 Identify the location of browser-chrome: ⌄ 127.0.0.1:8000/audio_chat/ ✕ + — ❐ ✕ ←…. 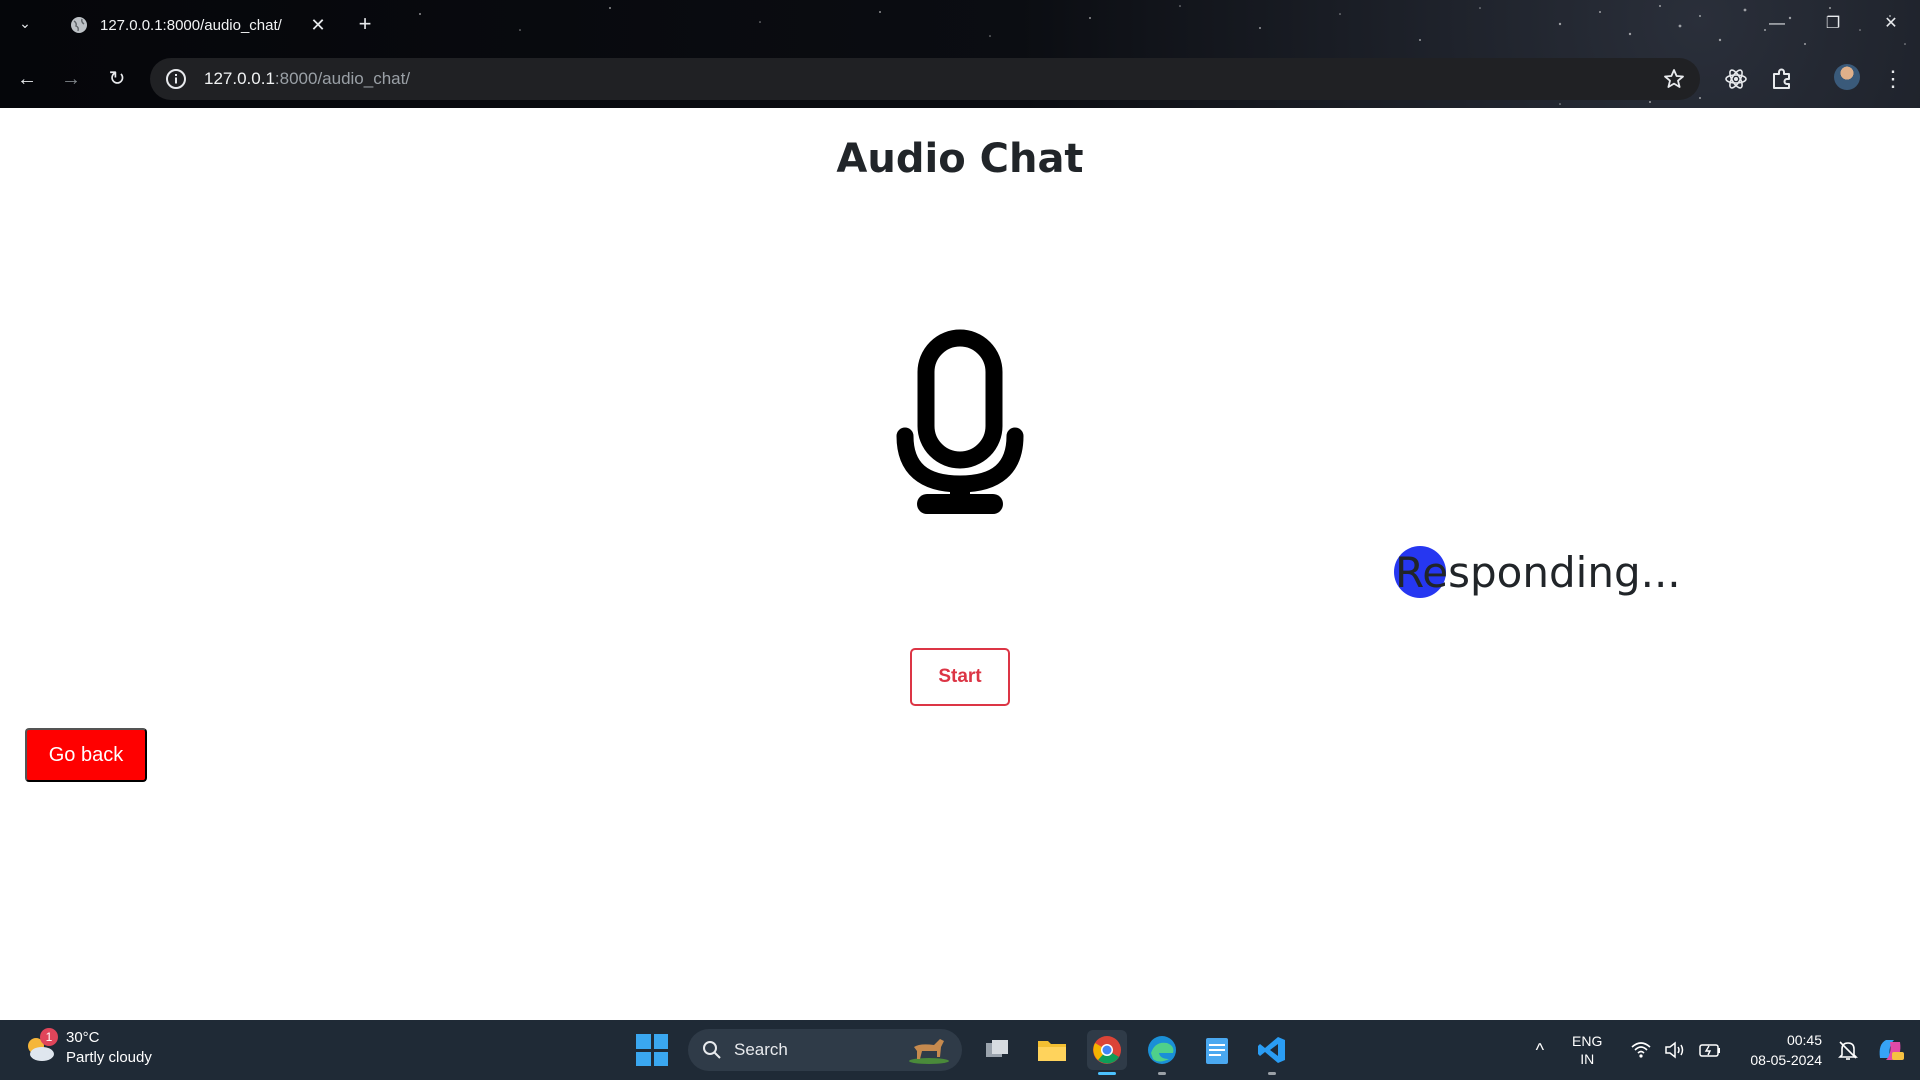
(960, 54).